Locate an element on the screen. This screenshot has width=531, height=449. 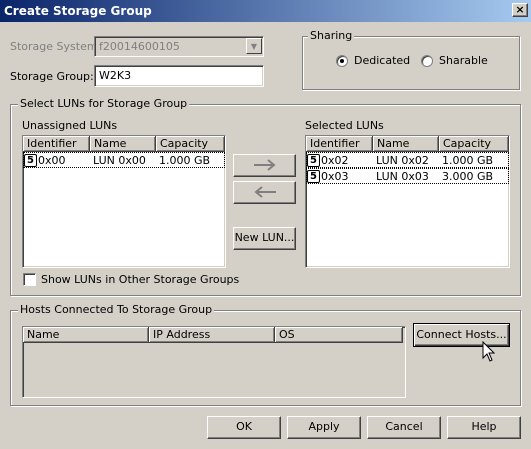
remove-lun-button is located at coordinates (264, 192).